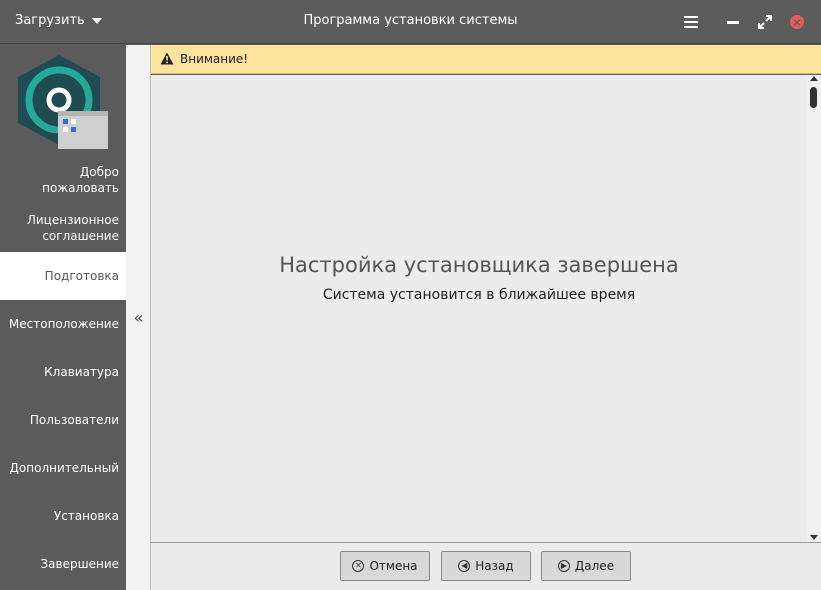 The image size is (821, 590). I want to click on warning-icon, so click(167, 59).